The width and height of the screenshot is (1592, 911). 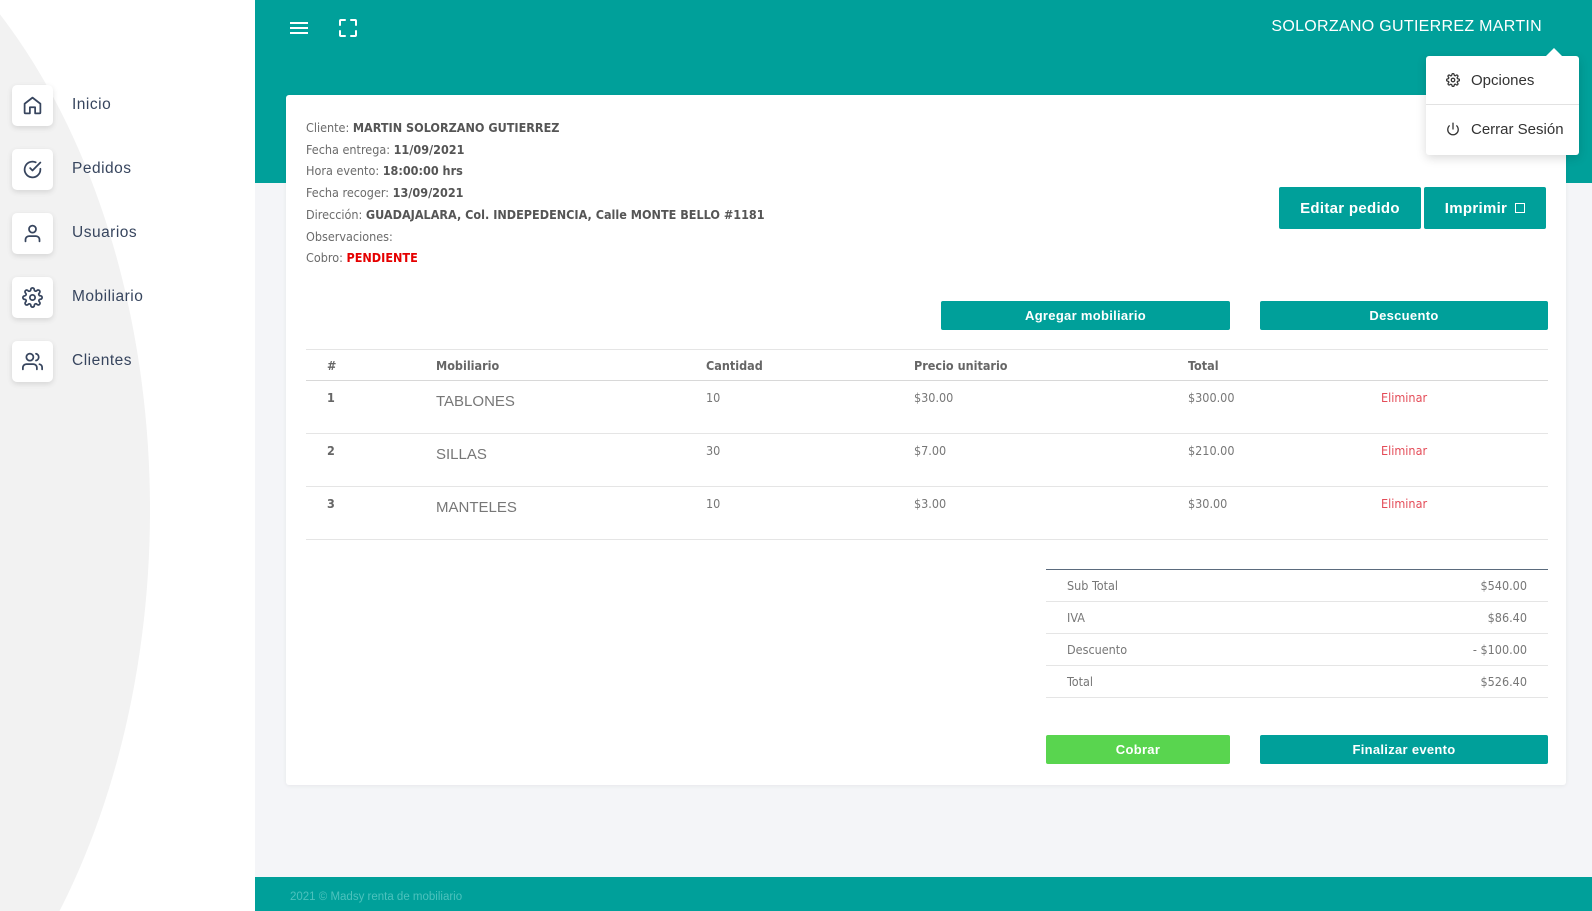 What do you see at coordinates (331, 450) in the screenshot?
I see `row-number: 2` at bounding box center [331, 450].